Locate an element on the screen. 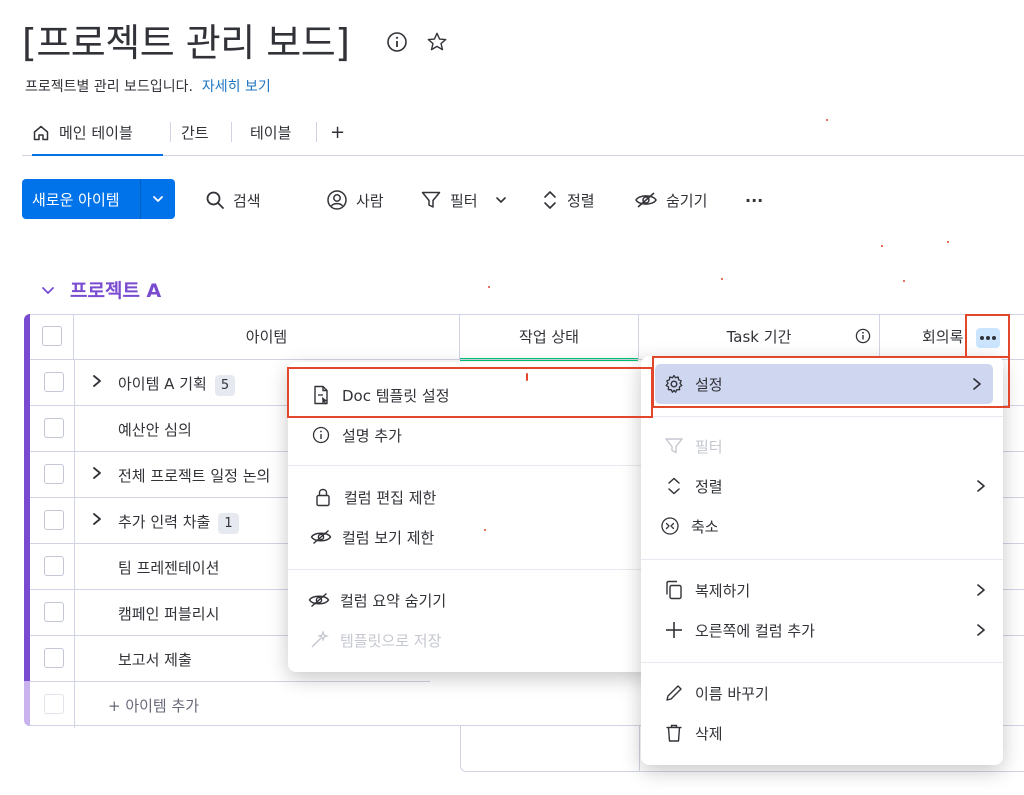  rename-option: 이름 바꾸기 is located at coordinates (822, 693).